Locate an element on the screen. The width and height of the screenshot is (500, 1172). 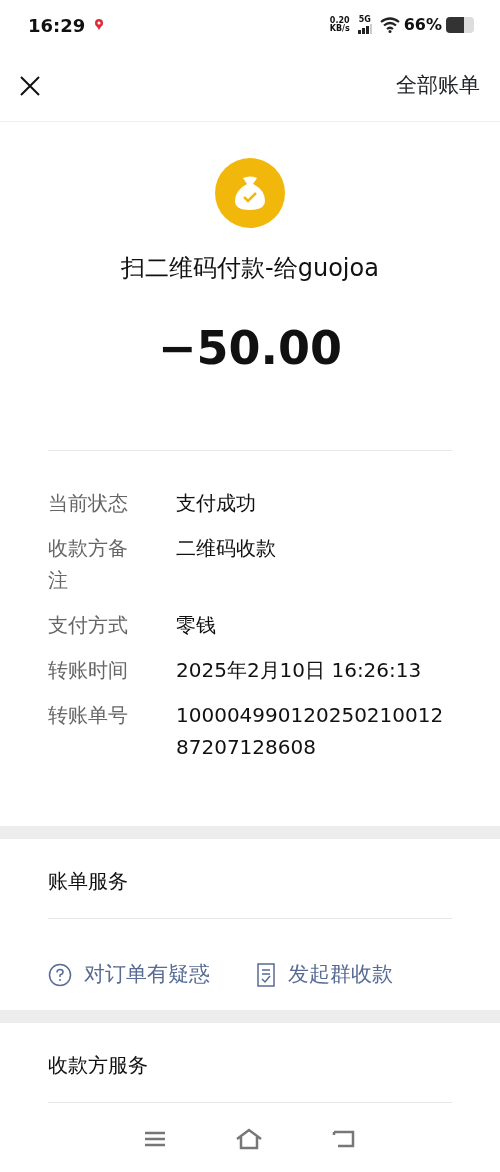
net-speed: 0.20 is located at coordinates (339, 21).